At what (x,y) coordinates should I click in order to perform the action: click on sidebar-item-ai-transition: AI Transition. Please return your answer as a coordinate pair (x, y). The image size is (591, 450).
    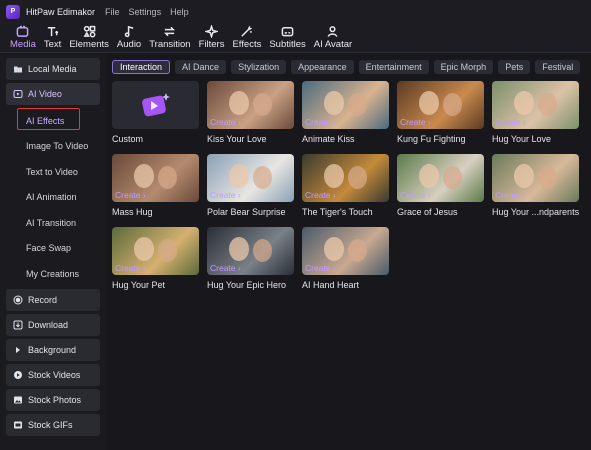
    Looking at the image, I should click on (53, 223).